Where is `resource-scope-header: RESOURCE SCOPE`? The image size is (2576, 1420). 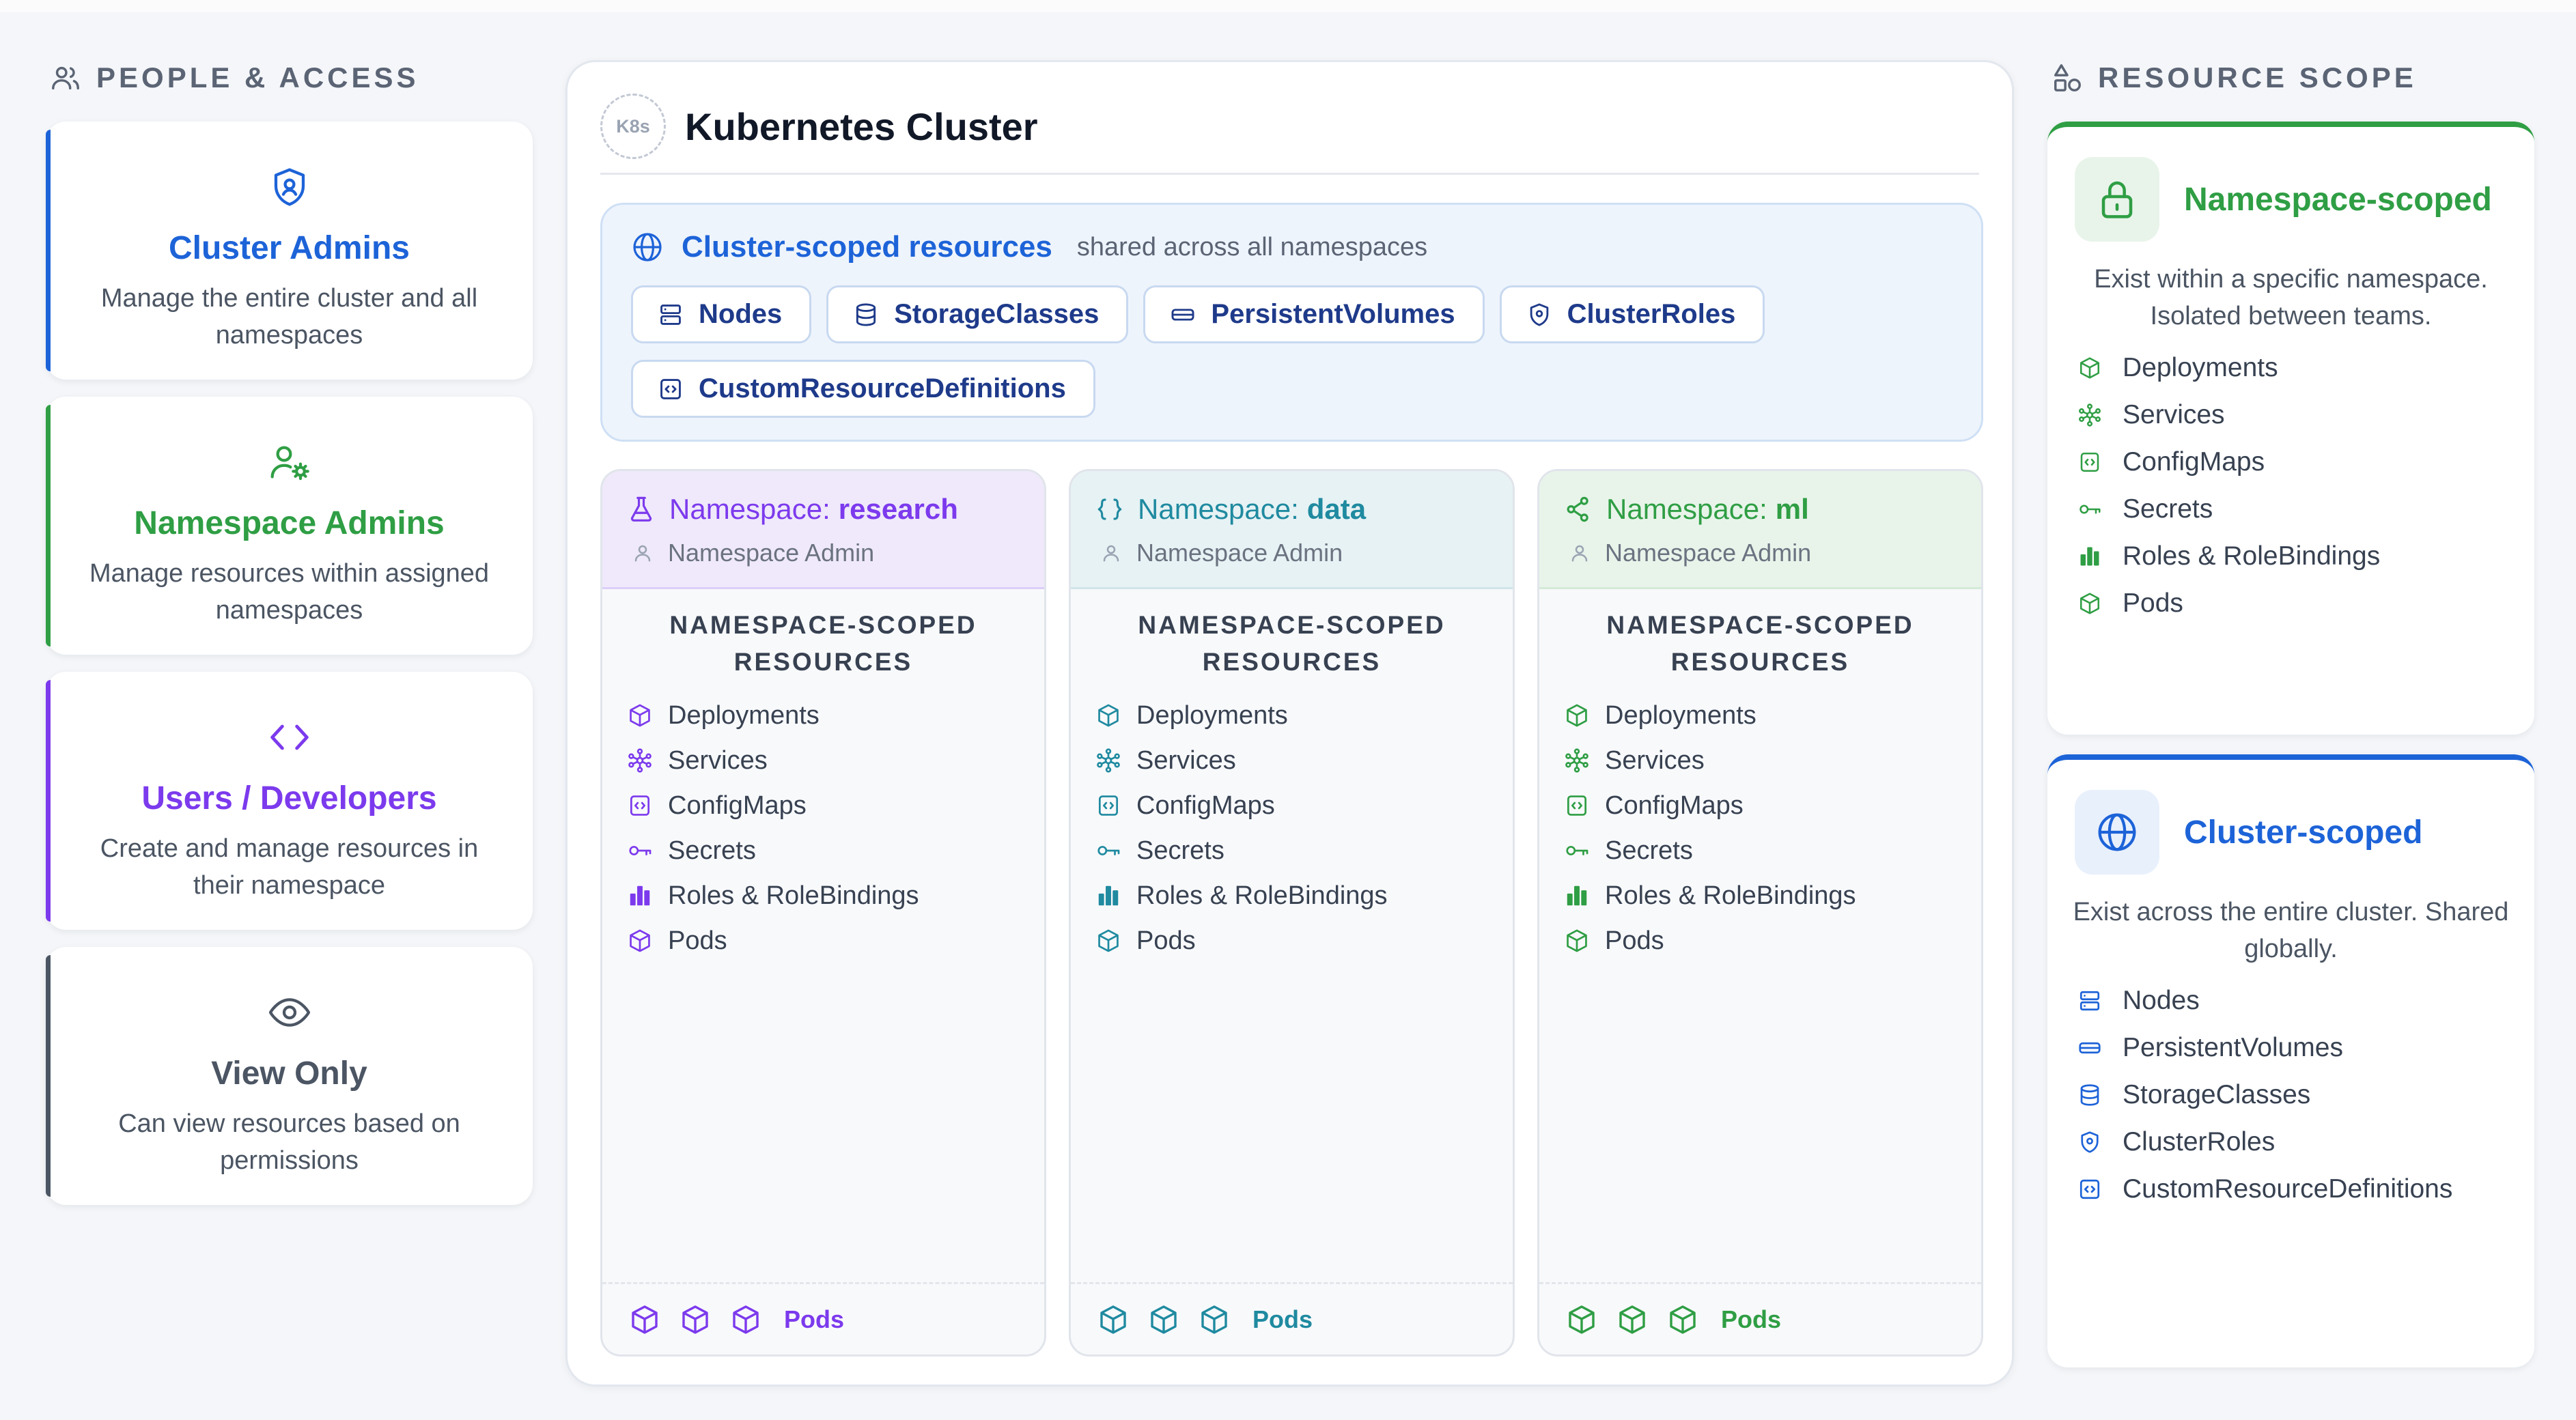 resource-scope-header: RESOURCE SCOPE is located at coordinates (2290, 78).